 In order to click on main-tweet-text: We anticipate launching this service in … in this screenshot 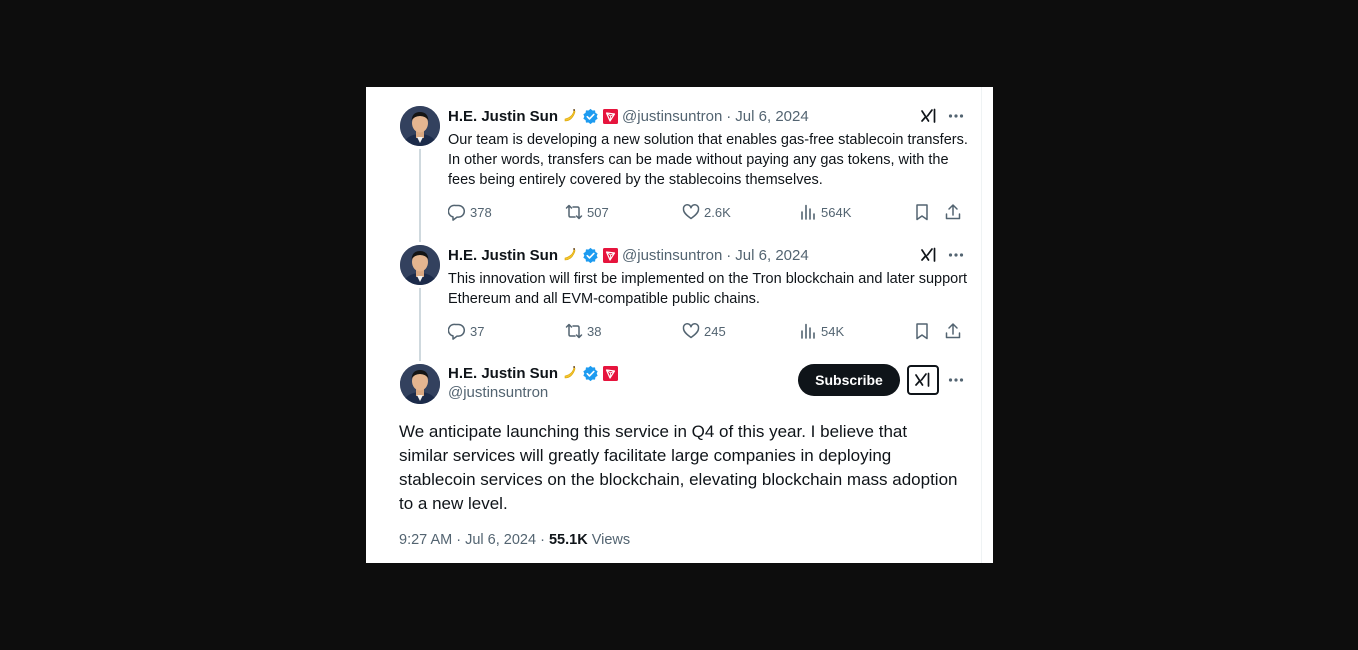, I will do `click(678, 467)`.